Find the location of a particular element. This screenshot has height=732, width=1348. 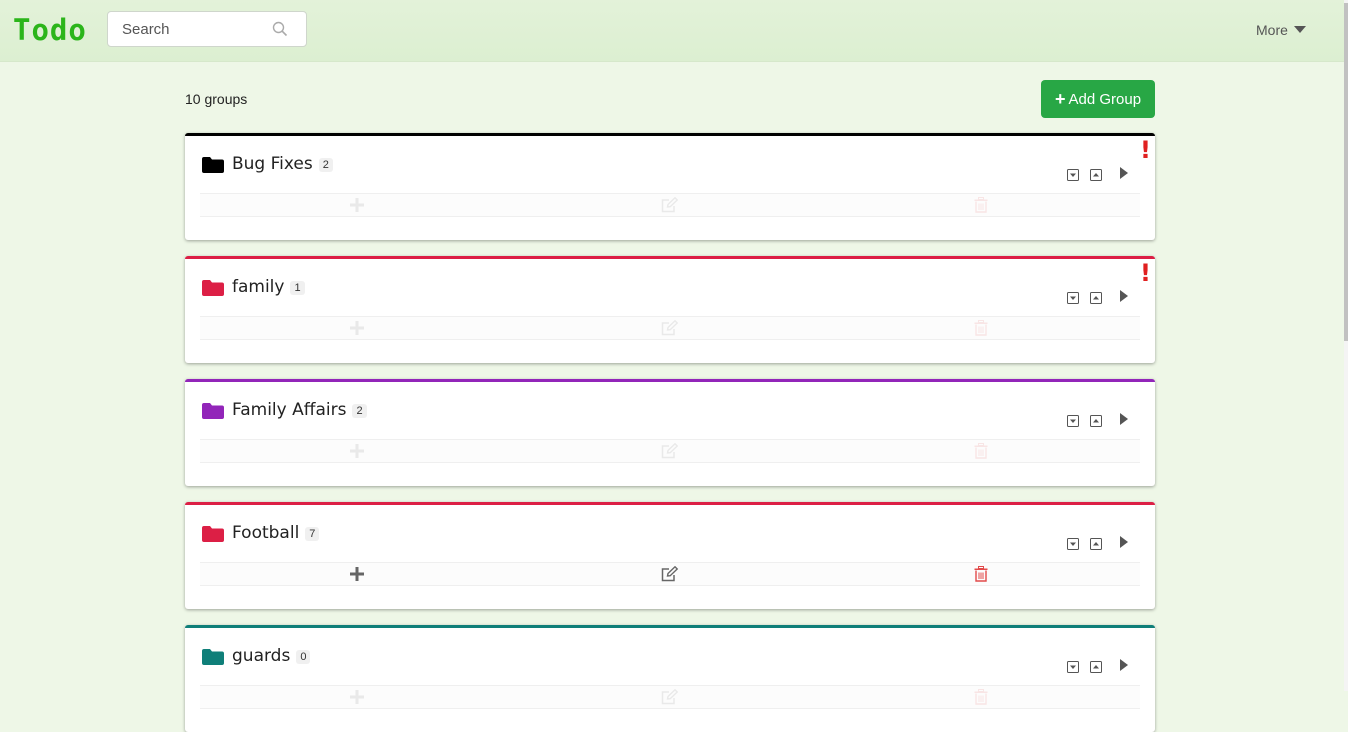

group-card: Bug Fixes 2 ! is located at coordinates (670, 186).